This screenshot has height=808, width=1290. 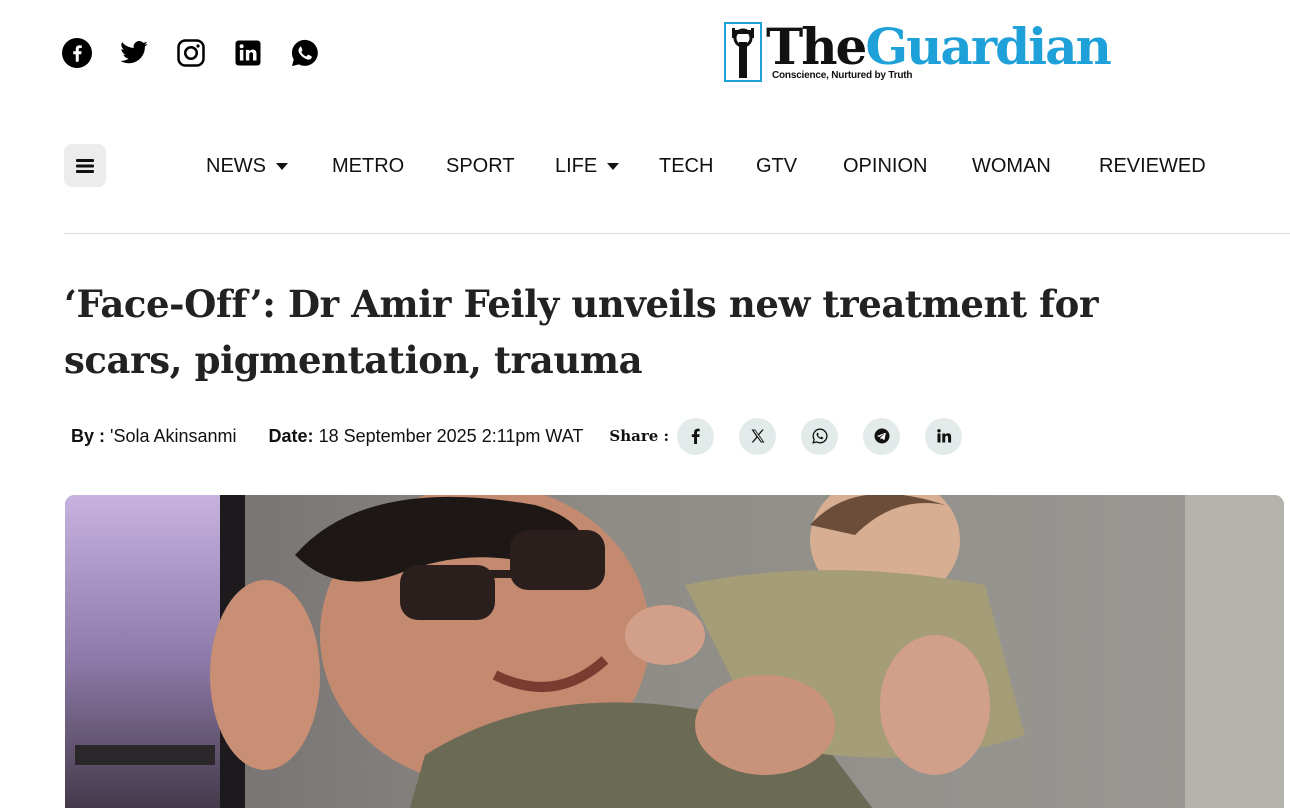 I want to click on nav-item-sport: SPORT, so click(x=480, y=166).